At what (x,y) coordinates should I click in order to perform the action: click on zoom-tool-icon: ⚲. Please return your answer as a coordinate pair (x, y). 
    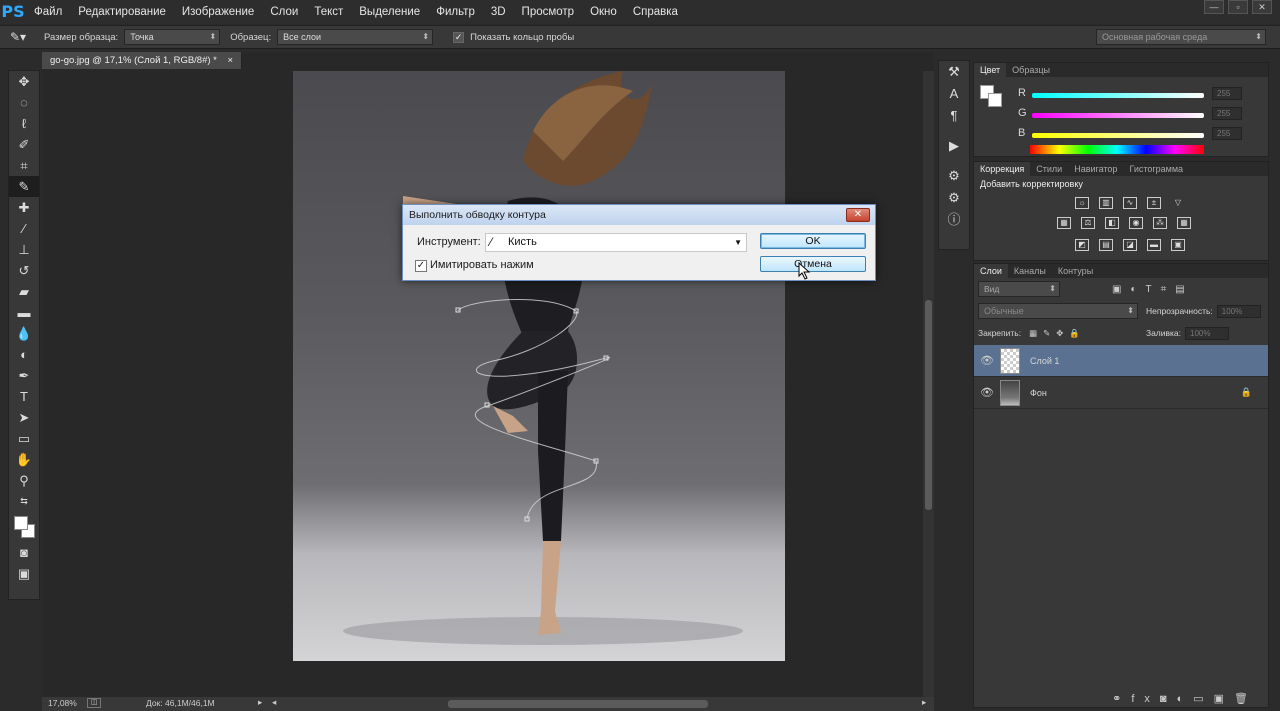
    Looking at the image, I should click on (24, 480).